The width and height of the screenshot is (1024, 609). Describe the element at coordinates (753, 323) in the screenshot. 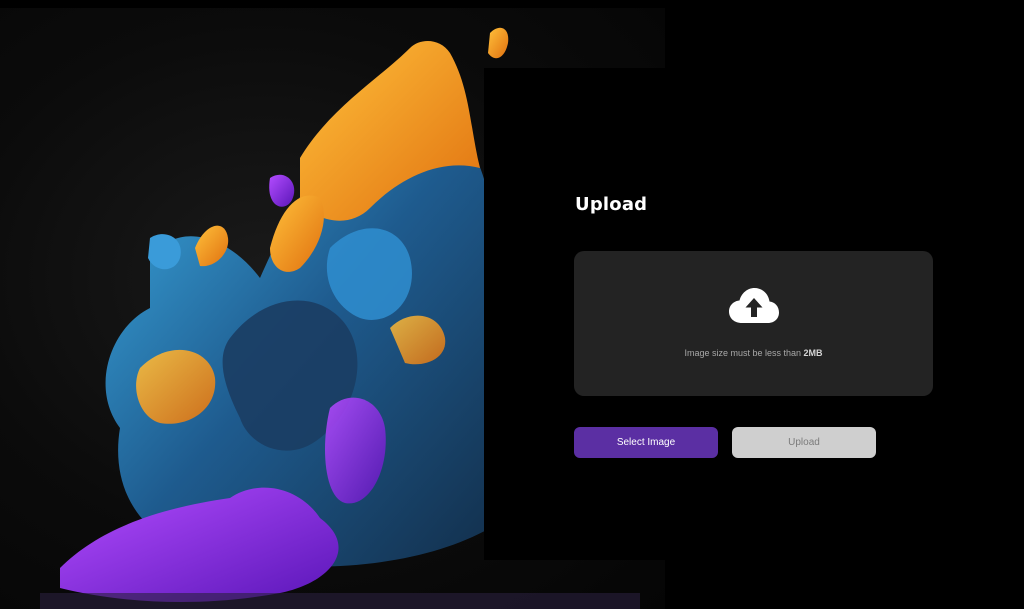

I see `image-dropzone: Image size must be less than 2MB` at that location.